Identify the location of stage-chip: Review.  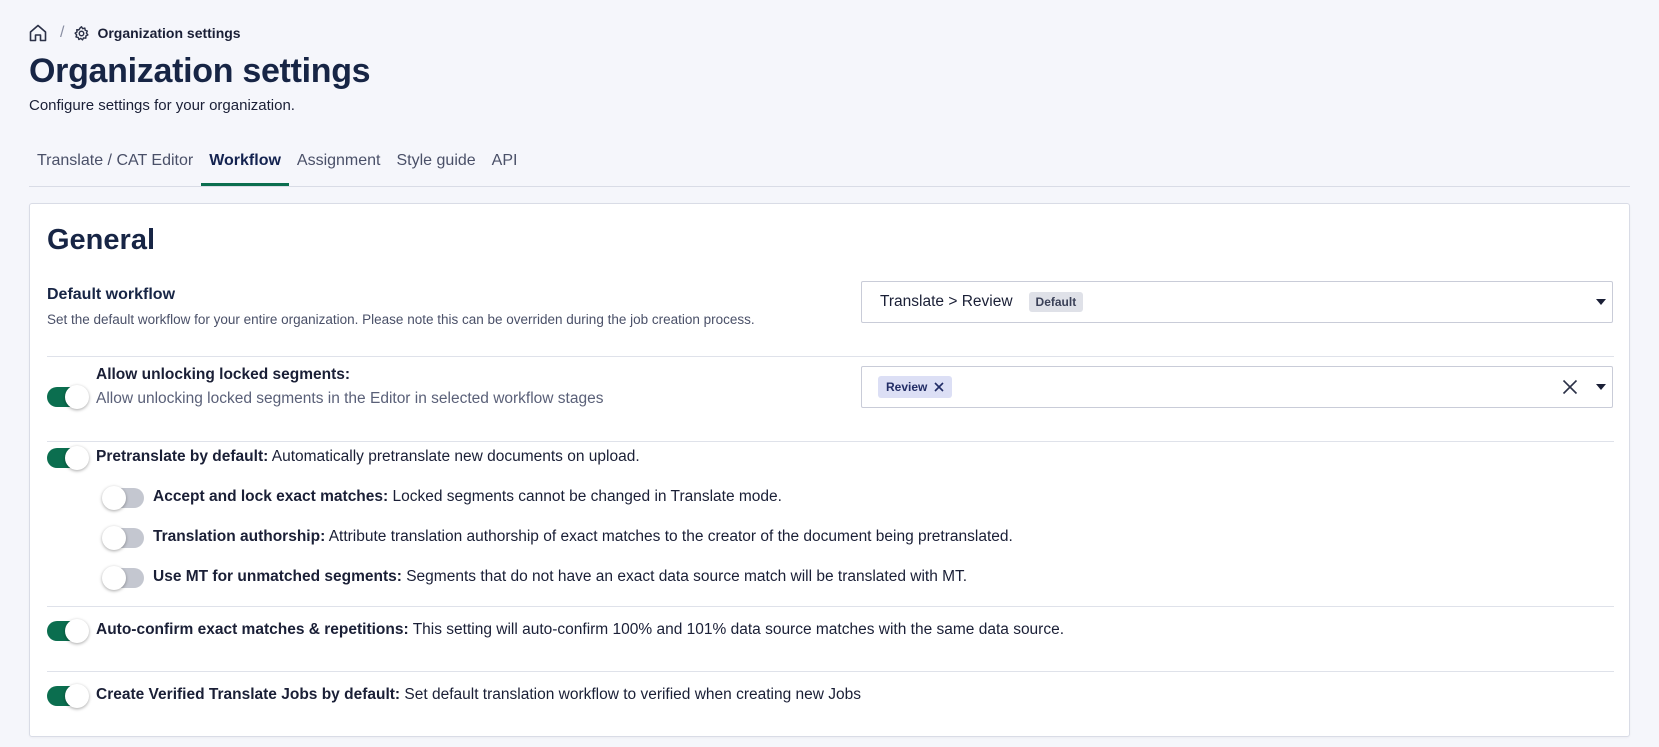
(915, 387).